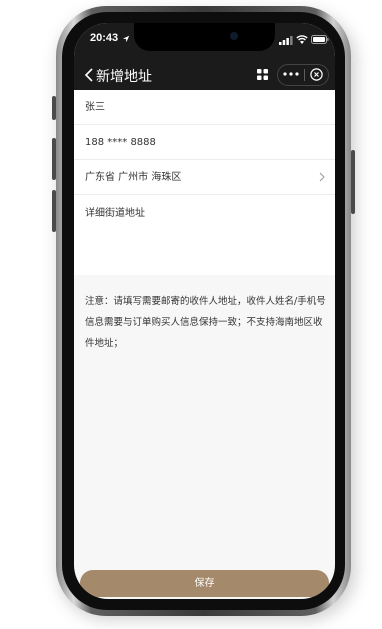 This screenshot has width=382, height=629. I want to click on location-arrow-icon, so click(126, 39).